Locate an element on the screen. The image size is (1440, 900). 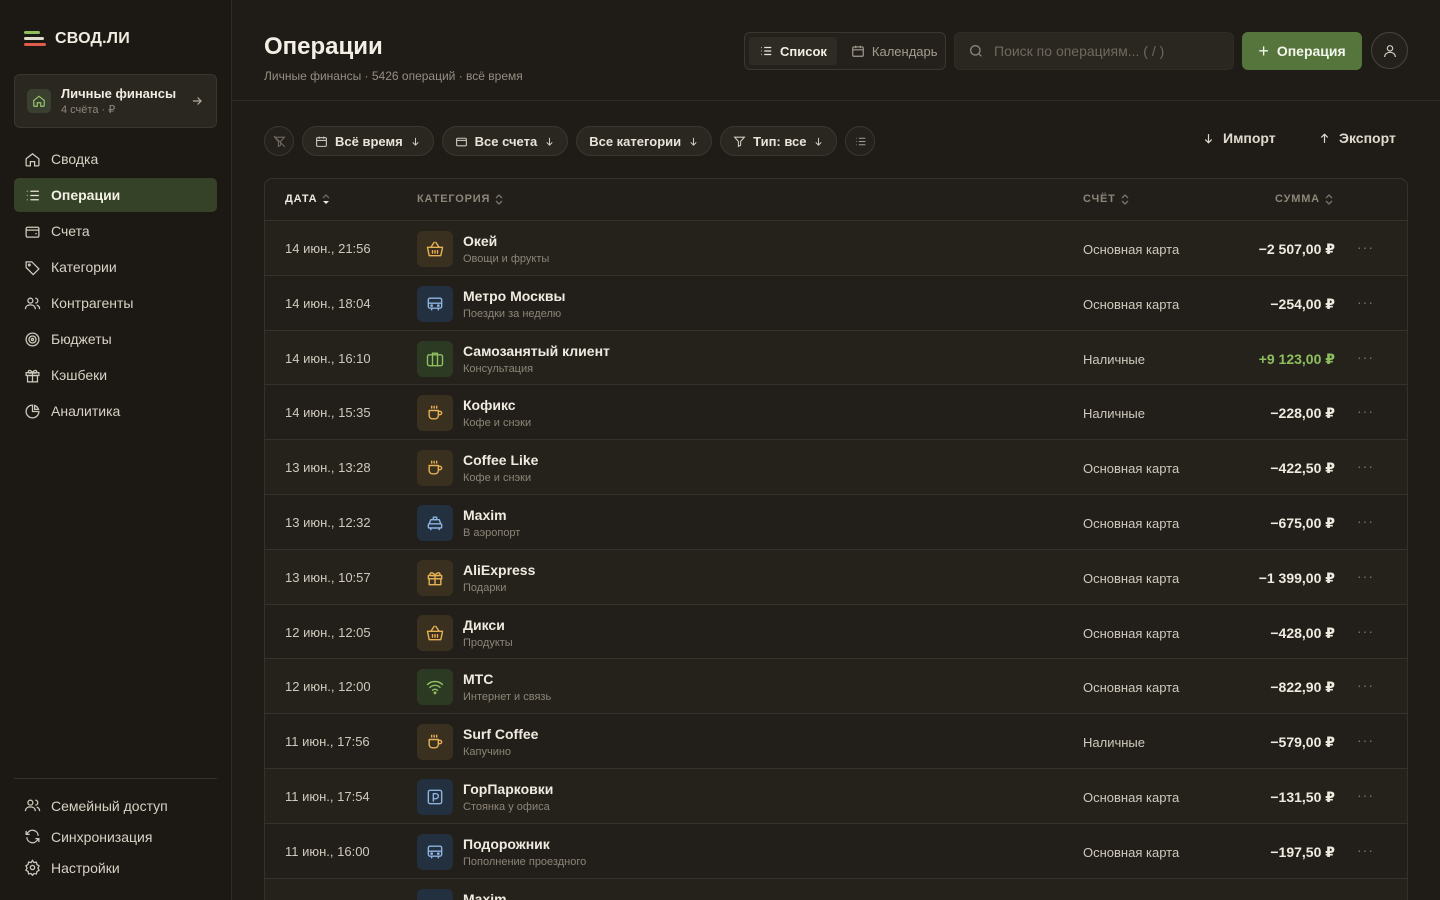
view-toggle: Список Календарь is located at coordinates (845, 51).